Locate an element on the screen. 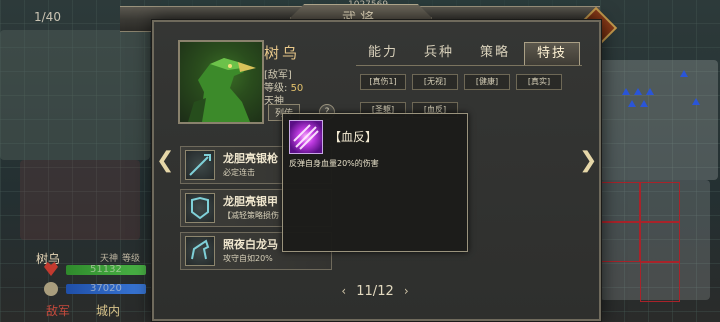  tab-divider is located at coordinates (469, 65).